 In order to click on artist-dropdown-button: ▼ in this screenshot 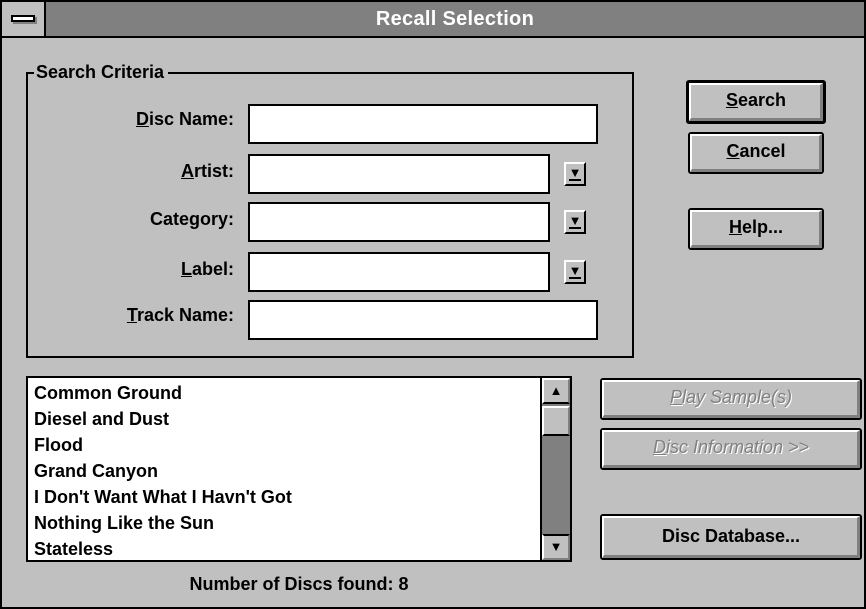, I will do `click(575, 174)`.